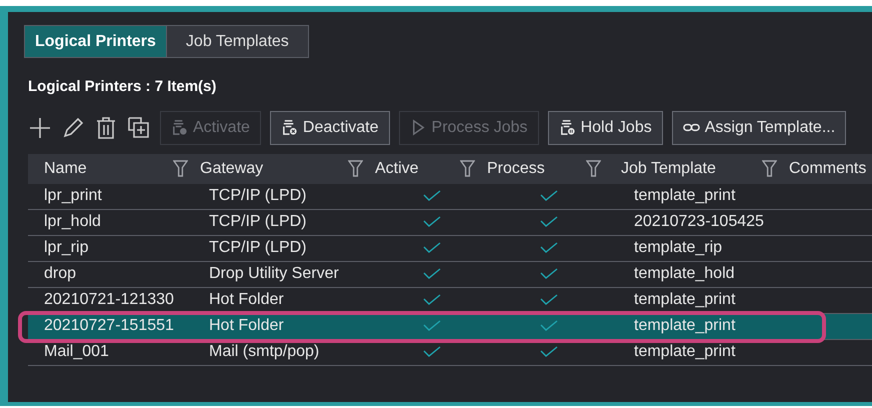 This screenshot has width=872, height=408. What do you see at coordinates (179, 127) in the screenshot?
I see `printer-check-icon` at bounding box center [179, 127].